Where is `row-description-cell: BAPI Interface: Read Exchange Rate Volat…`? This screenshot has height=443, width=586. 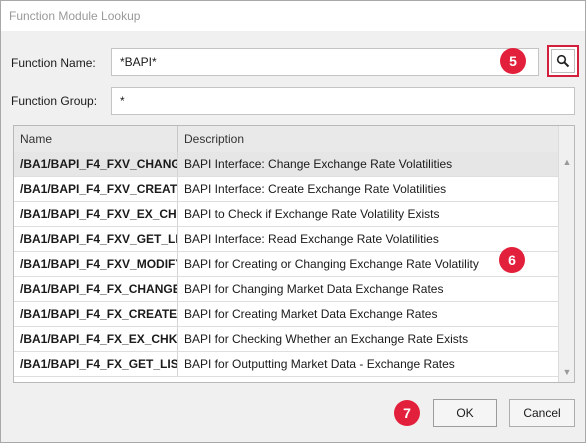
row-description-cell: BAPI Interface: Read Exchange Rate Volat… is located at coordinates (311, 239).